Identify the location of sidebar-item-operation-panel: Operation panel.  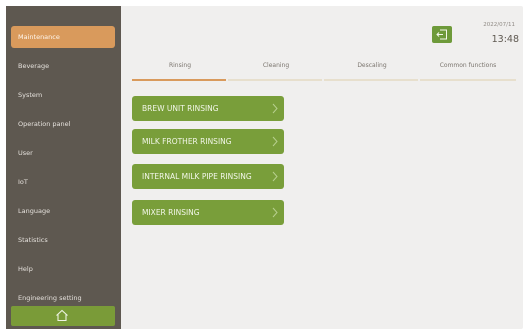
(63, 124).